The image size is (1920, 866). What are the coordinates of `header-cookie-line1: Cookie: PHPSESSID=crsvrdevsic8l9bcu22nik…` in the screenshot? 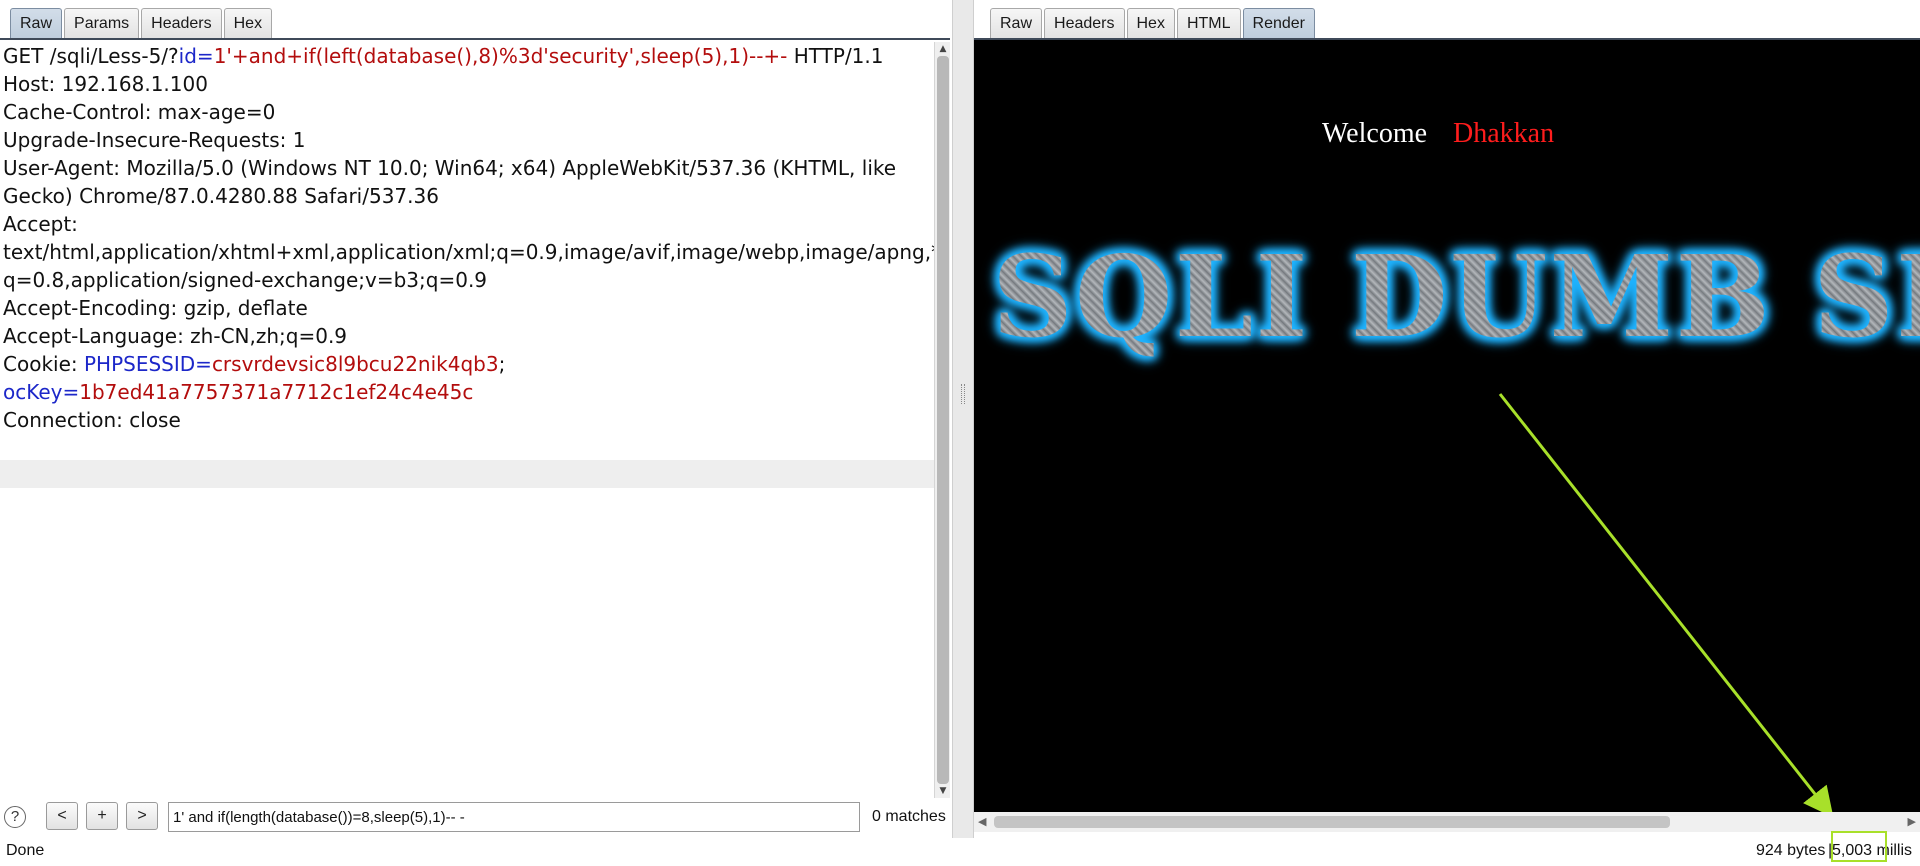 It's located at (467, 364).